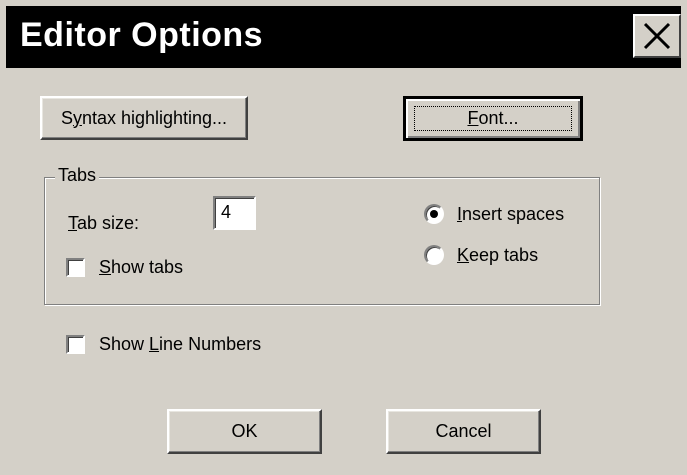 The height and width of the screenshot is (475, 687). What do you see at coordinates (244, 431) in the screenshot?
I see `ok-button: OK` at bounding box center [244, 431].